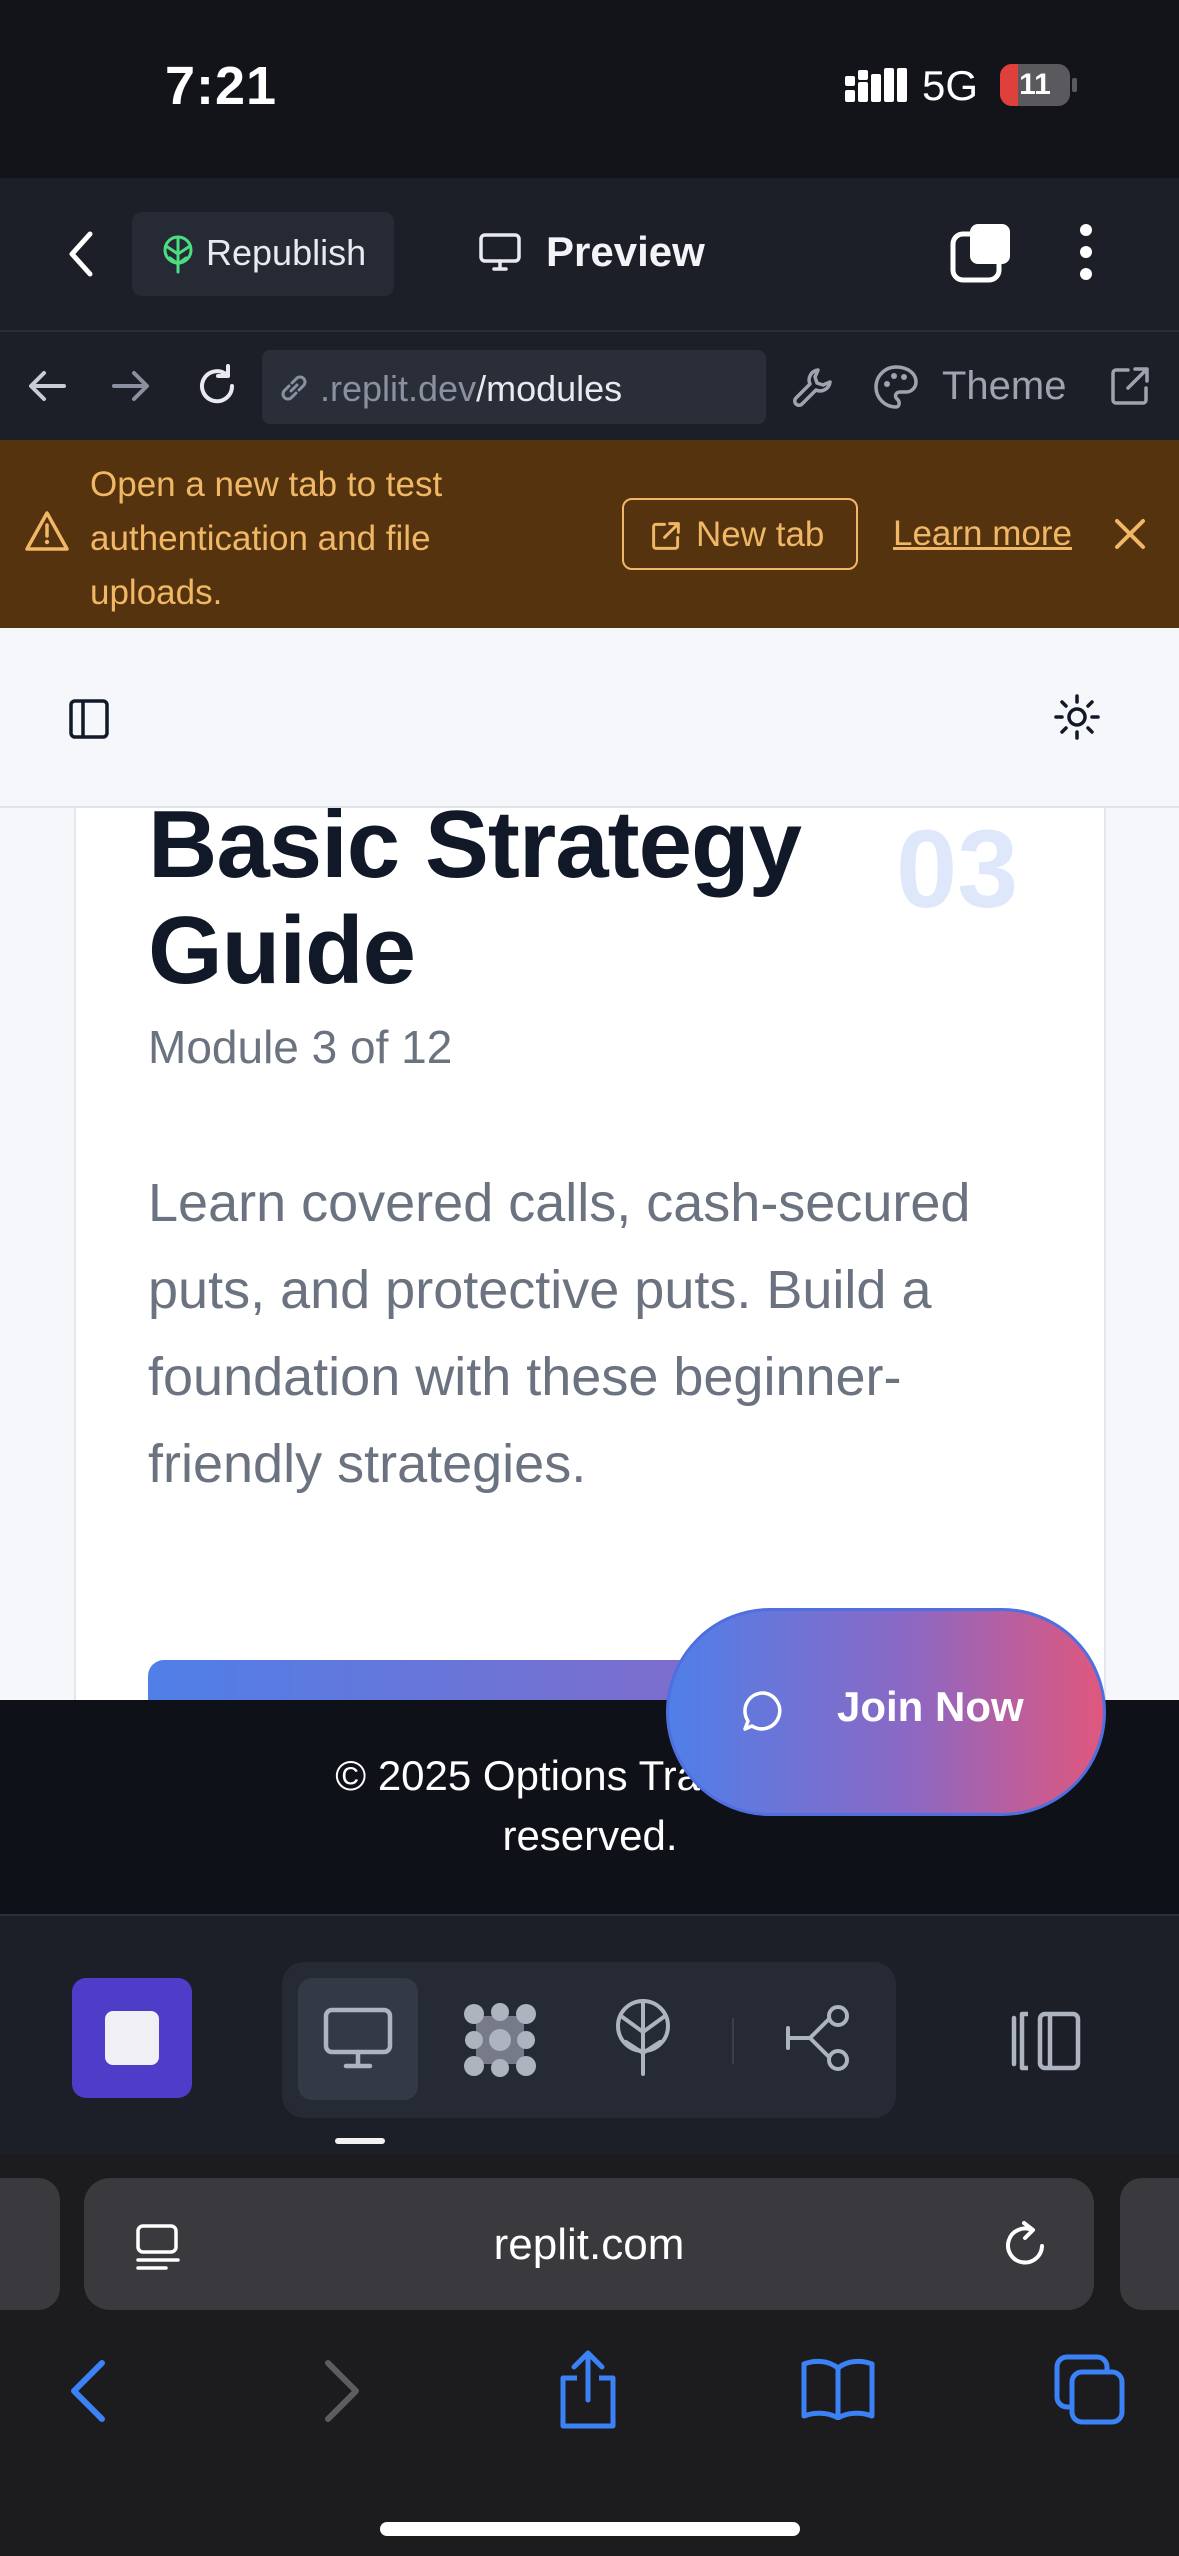  I want to click on arrow-left-icon, so click(47, 386).